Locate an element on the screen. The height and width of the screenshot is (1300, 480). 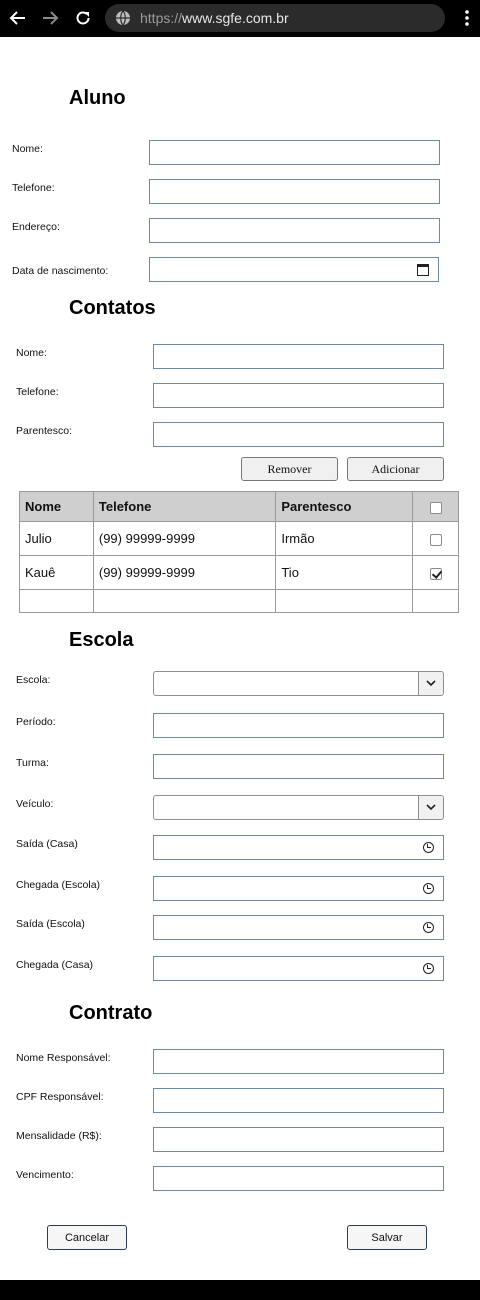
turma-input is located at coordinates (298, 766).